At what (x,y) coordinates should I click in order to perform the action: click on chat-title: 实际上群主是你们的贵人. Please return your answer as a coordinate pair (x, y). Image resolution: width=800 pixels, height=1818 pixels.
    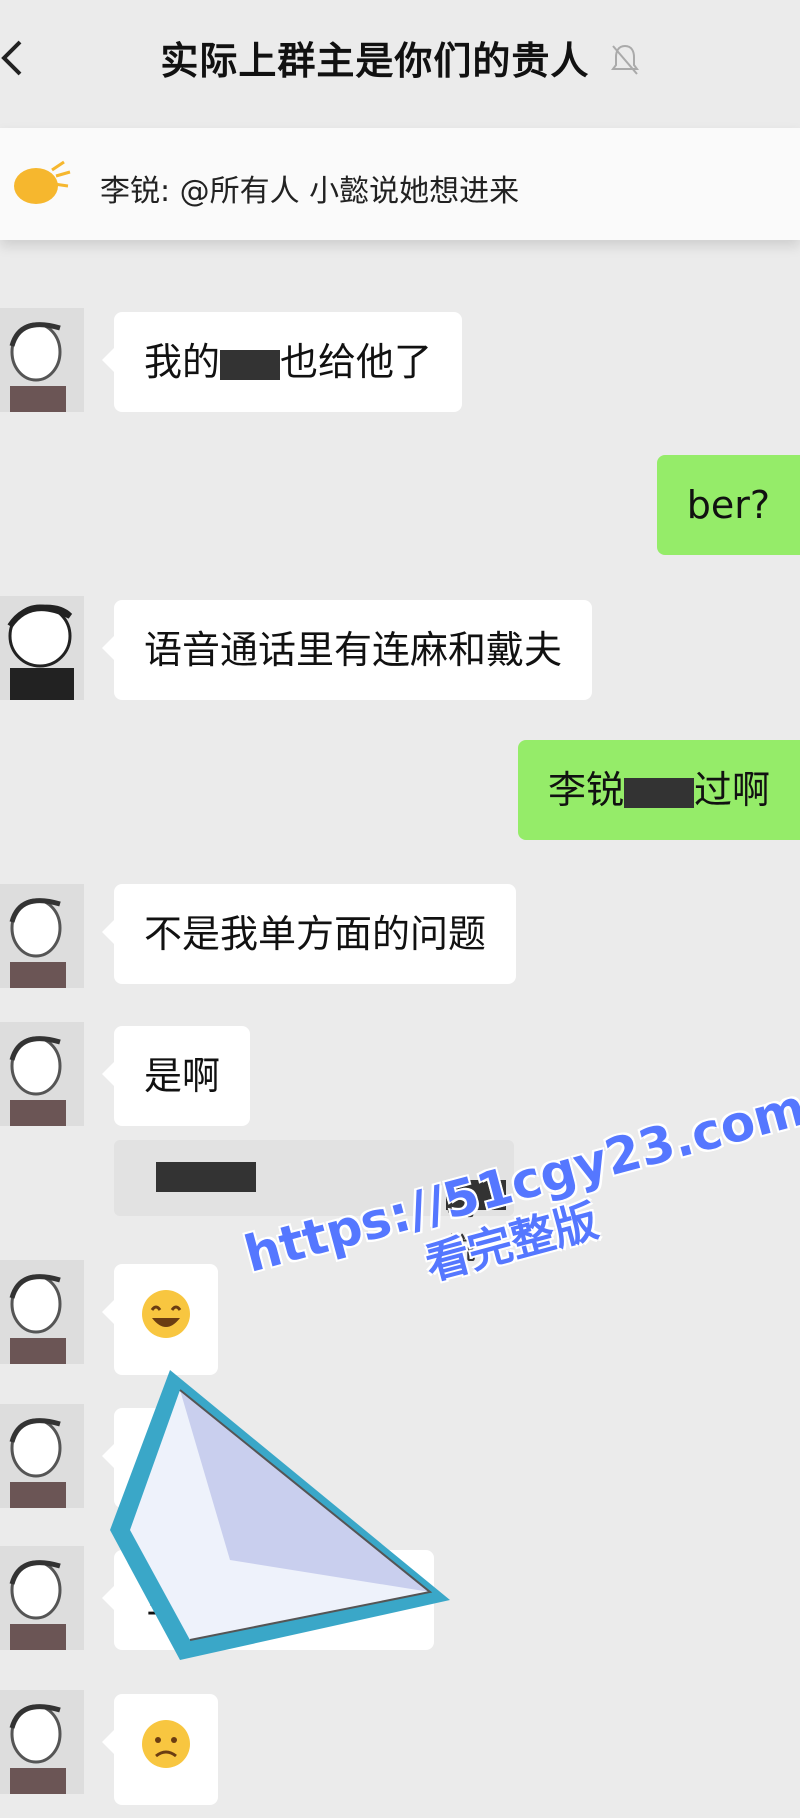
    Looking at the image, I should click on (400, 58).